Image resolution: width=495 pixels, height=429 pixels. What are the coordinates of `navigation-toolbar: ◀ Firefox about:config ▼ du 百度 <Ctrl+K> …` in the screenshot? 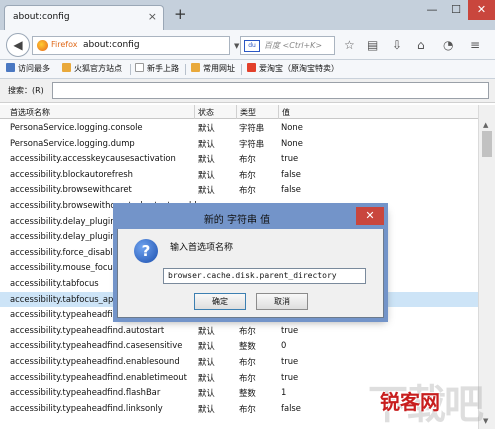 It's located at (247, 45).